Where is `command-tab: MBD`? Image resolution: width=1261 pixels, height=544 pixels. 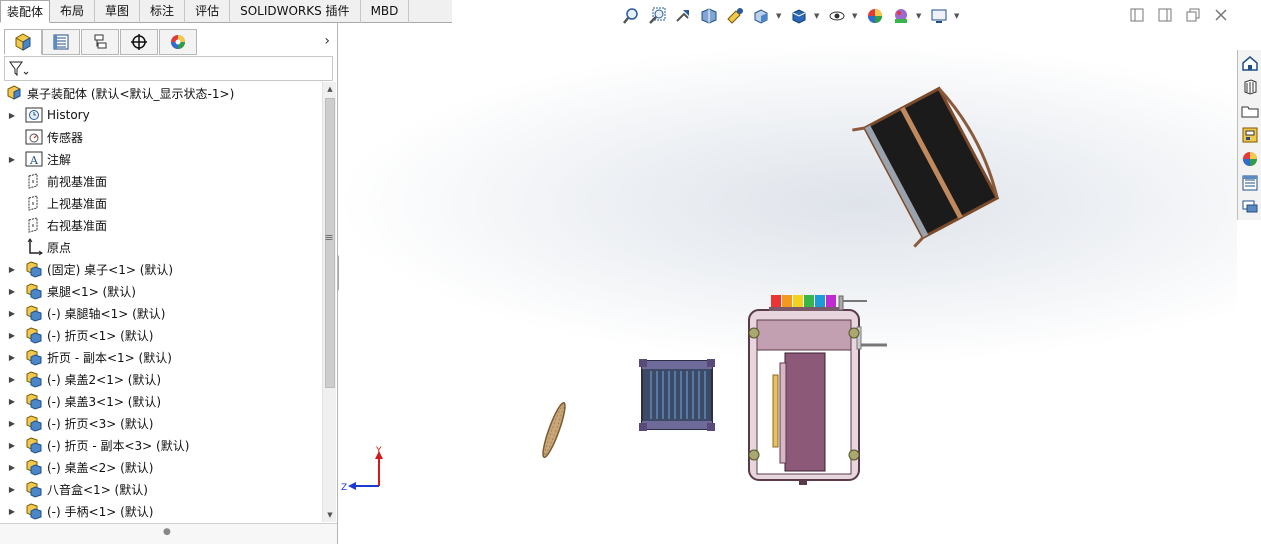
command-tab: MBD is located at coordinates (385, 11).